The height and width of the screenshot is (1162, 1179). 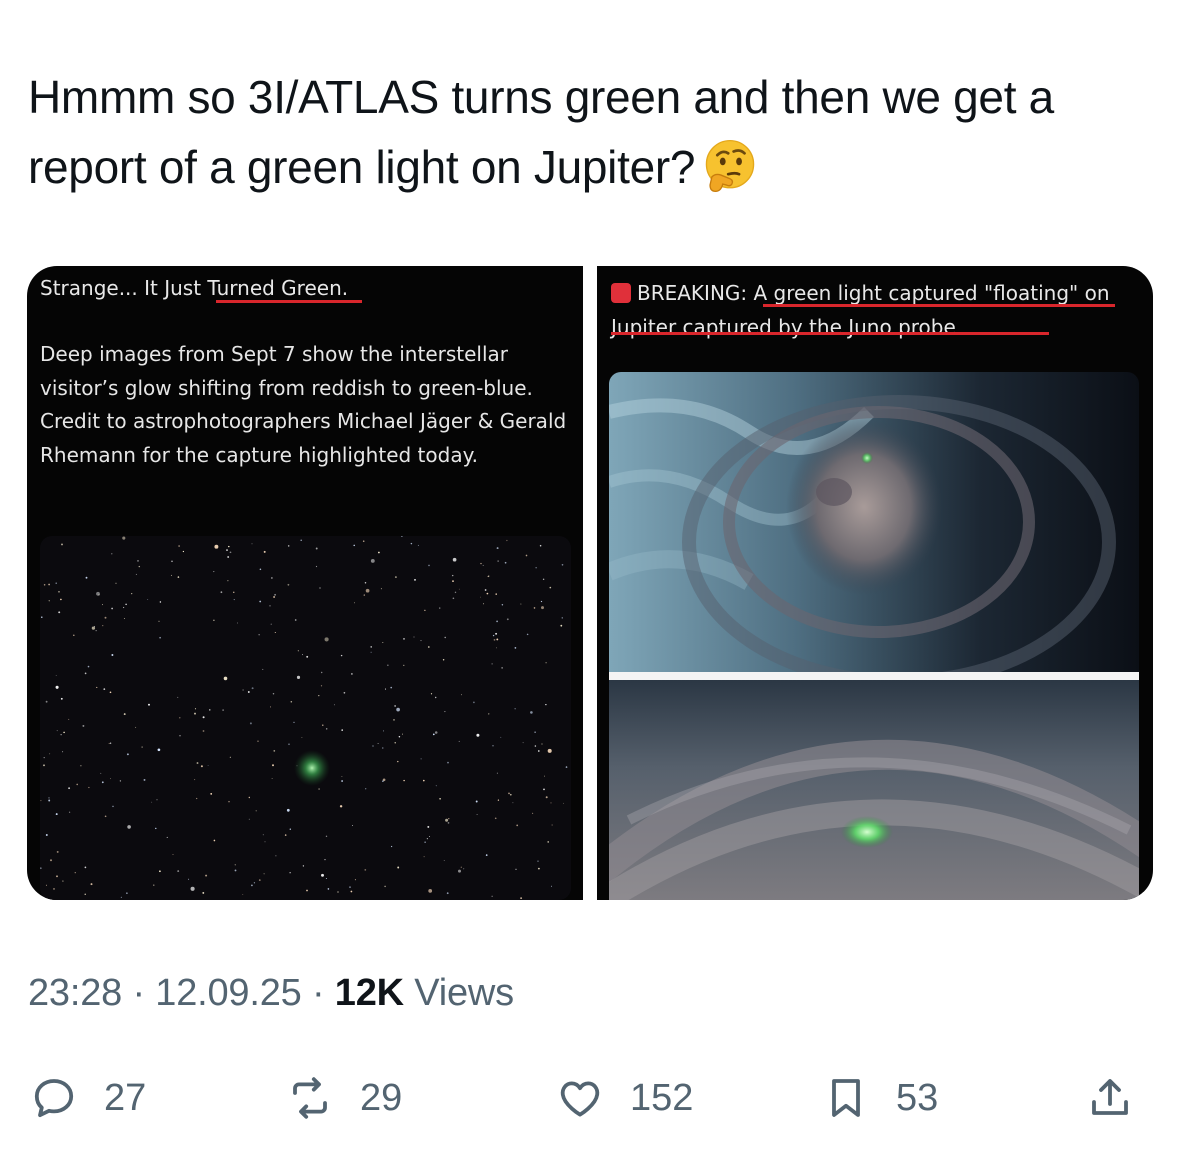 I want to click on breaking-label: BREAKING:, so click(x=692, y=293).